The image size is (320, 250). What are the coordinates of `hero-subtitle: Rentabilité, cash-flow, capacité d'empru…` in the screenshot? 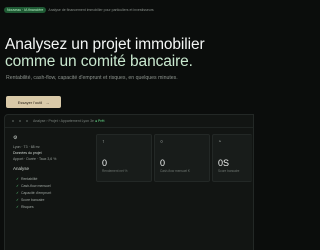 It's located at (92, 78).